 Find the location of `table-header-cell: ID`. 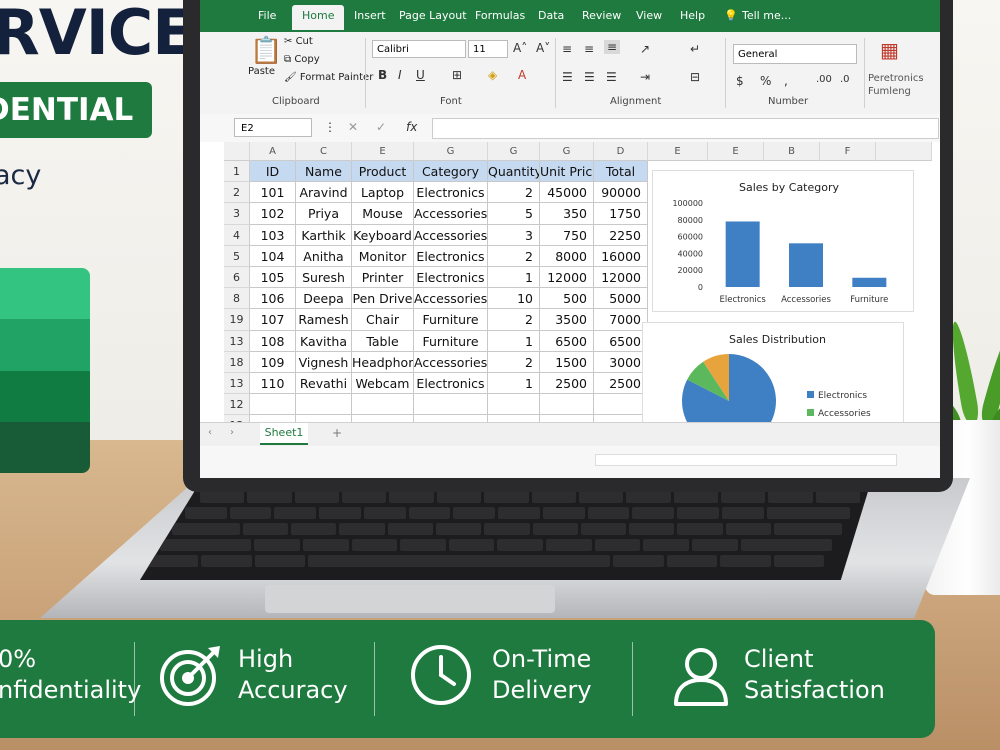

table-header-cell: ID is located at coordinates (273, 172).